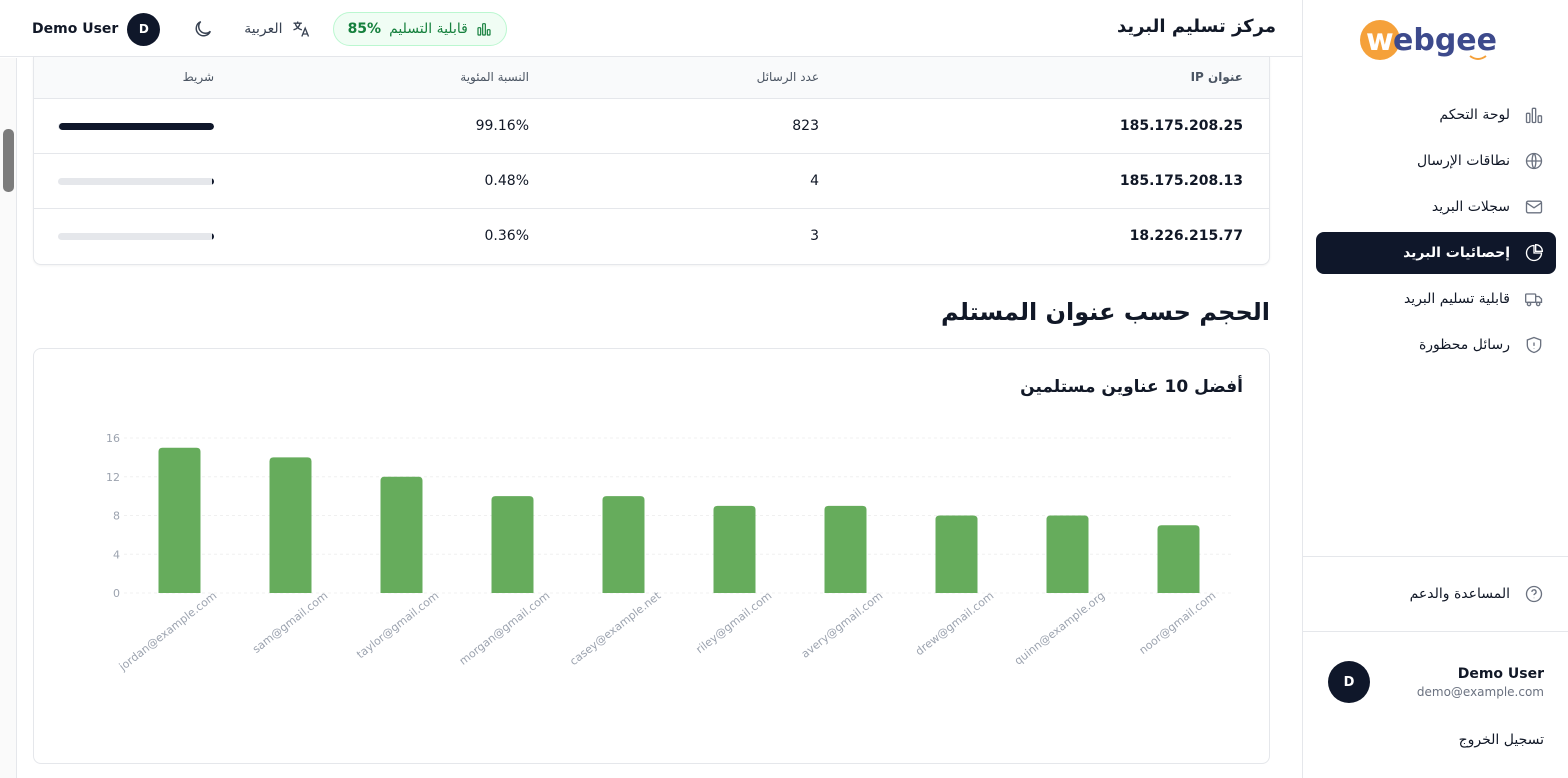 The image size is (1568, 778). I want to click on section-title-recipient-volume: الحجم حسب عنوان المستلم, so click(1105, 312).